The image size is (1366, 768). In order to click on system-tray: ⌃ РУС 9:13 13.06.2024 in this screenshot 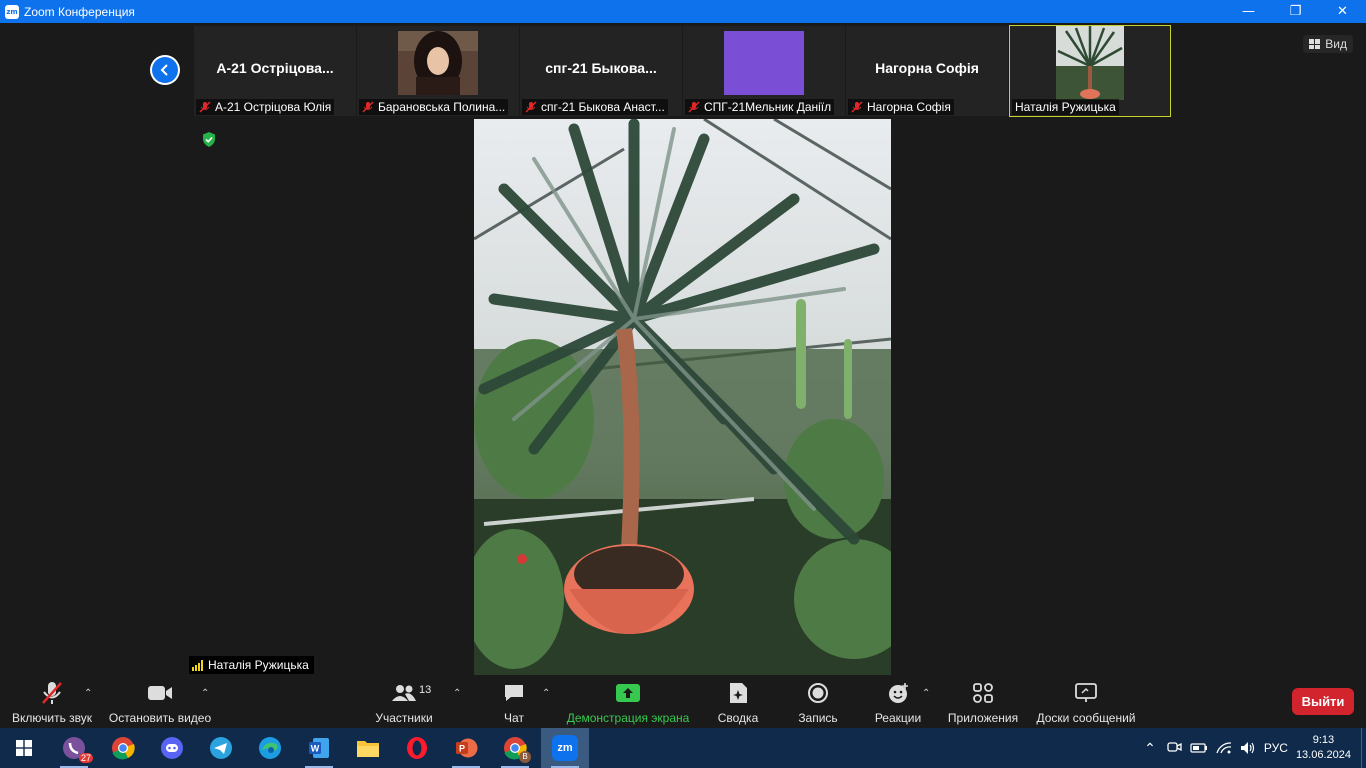, I will do `click(1255, 748)`.